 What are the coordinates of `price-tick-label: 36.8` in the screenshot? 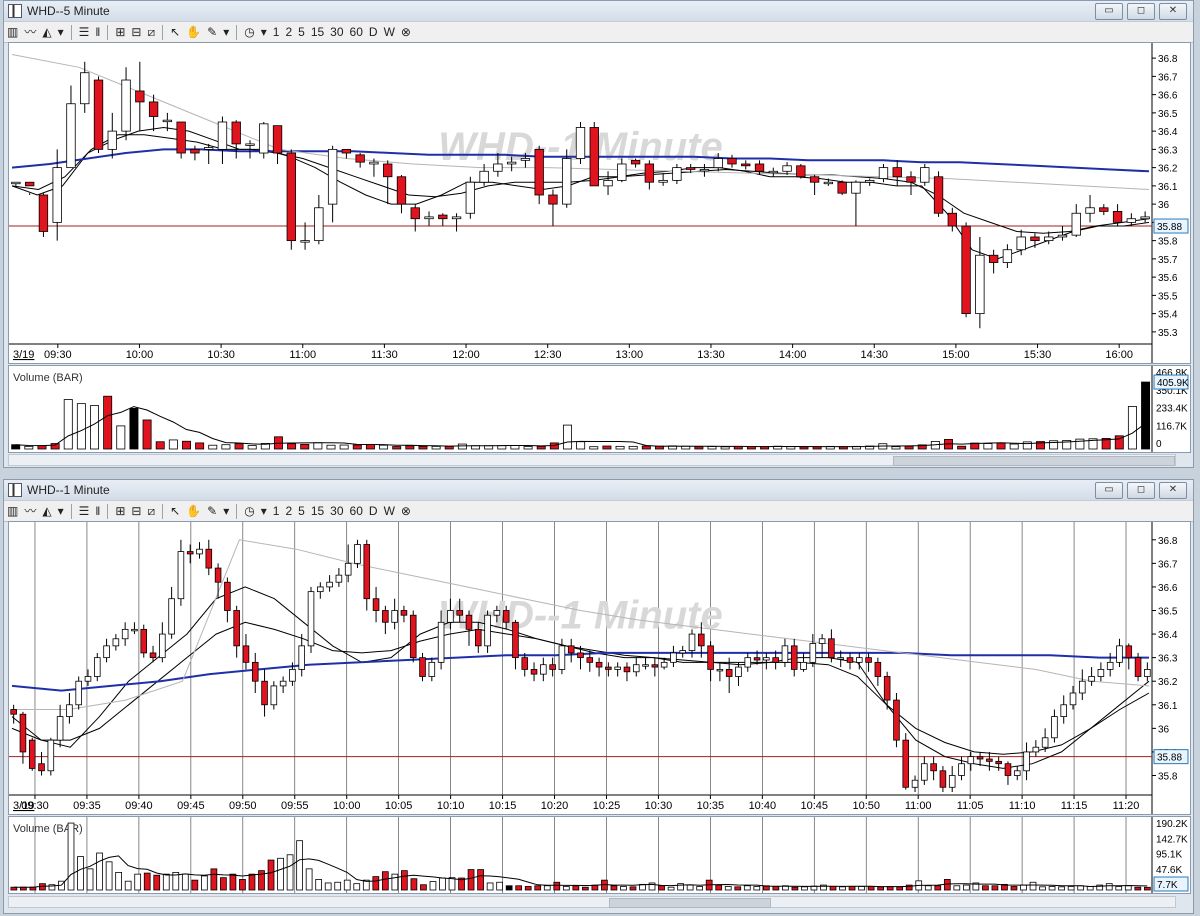 It's located at (1168, 59).